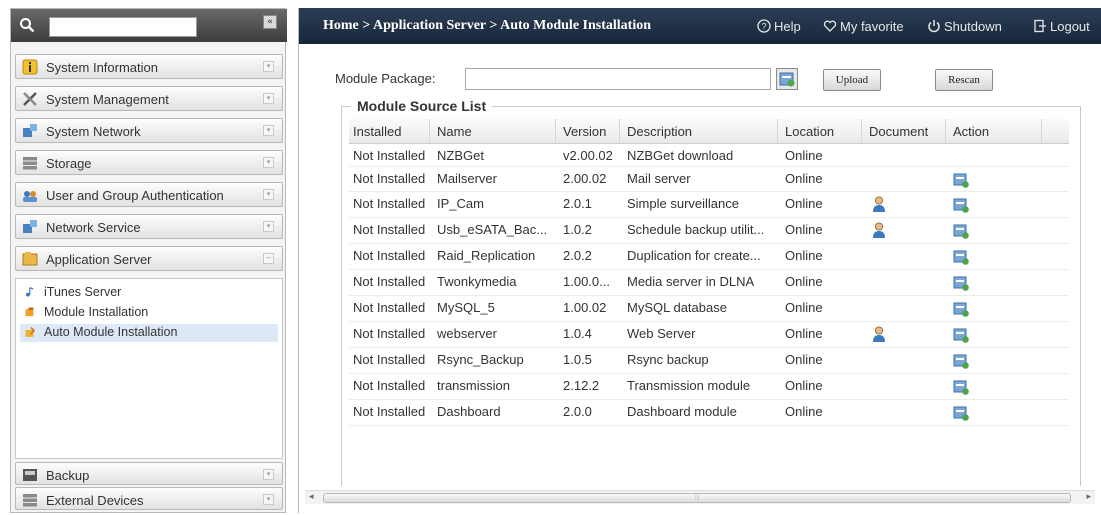  I want to click on cell-version: 2.00.02, so click(585, 178).